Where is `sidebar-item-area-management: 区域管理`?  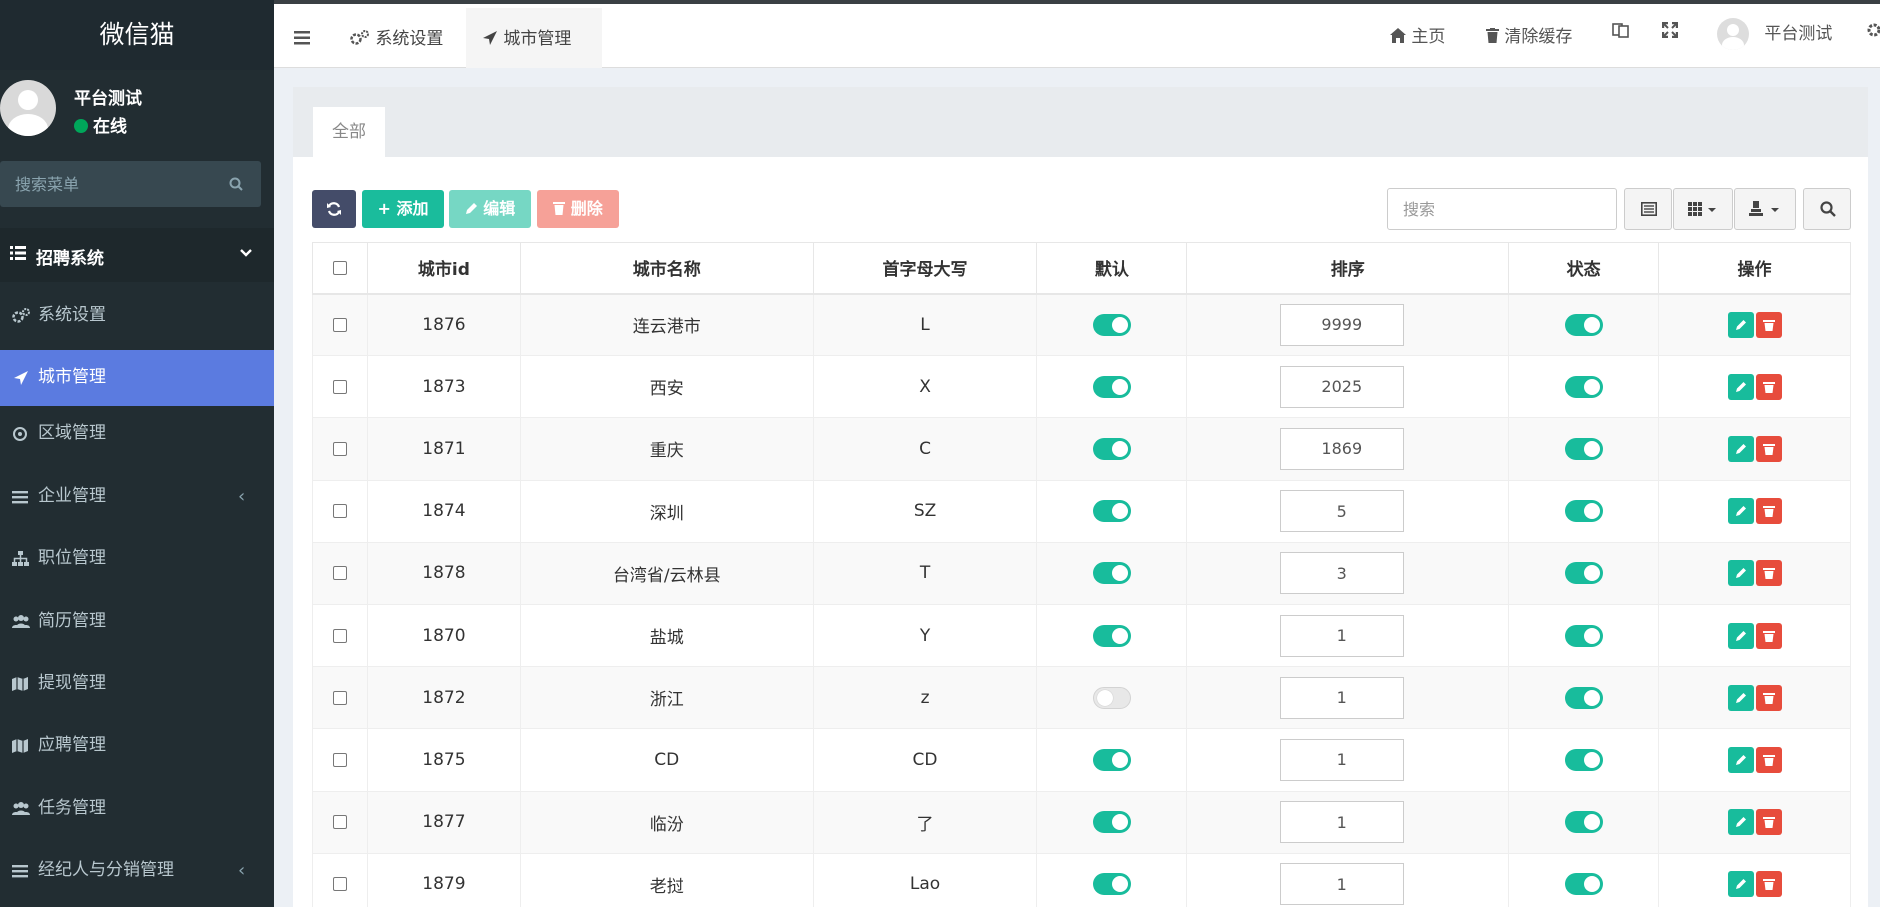 sidebar-item-area-management: 区域管理 is located at coordinates (137, 437).